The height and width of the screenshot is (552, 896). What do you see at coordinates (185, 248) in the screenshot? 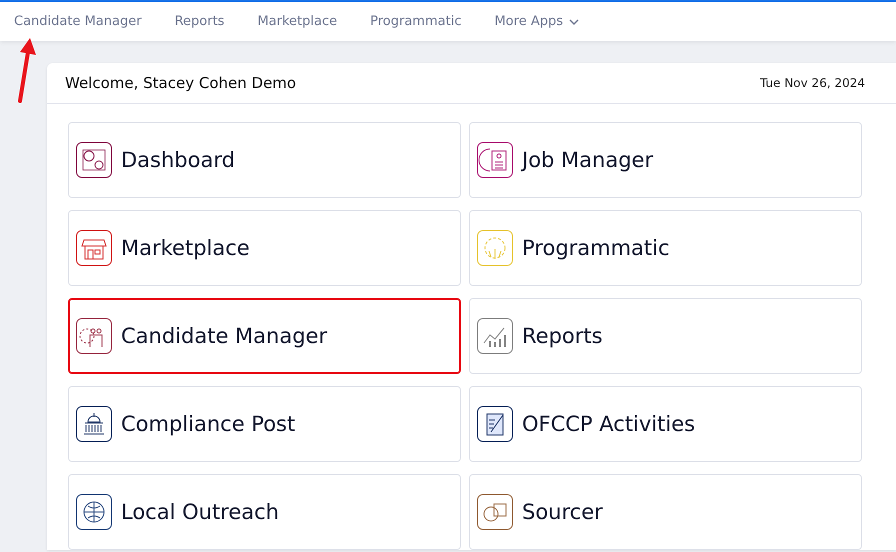
I see `app-label: Marketplace` at bounding box center [185, 248].